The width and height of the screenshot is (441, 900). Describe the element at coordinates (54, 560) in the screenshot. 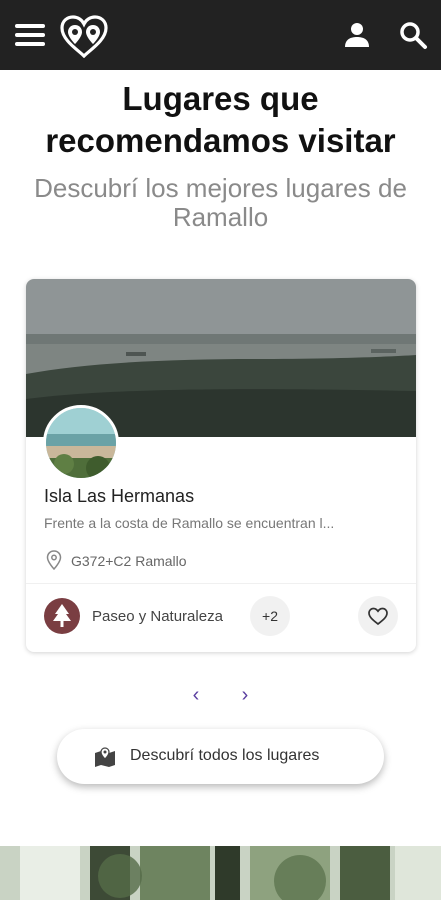

I see `map-pin-icon` at that location.